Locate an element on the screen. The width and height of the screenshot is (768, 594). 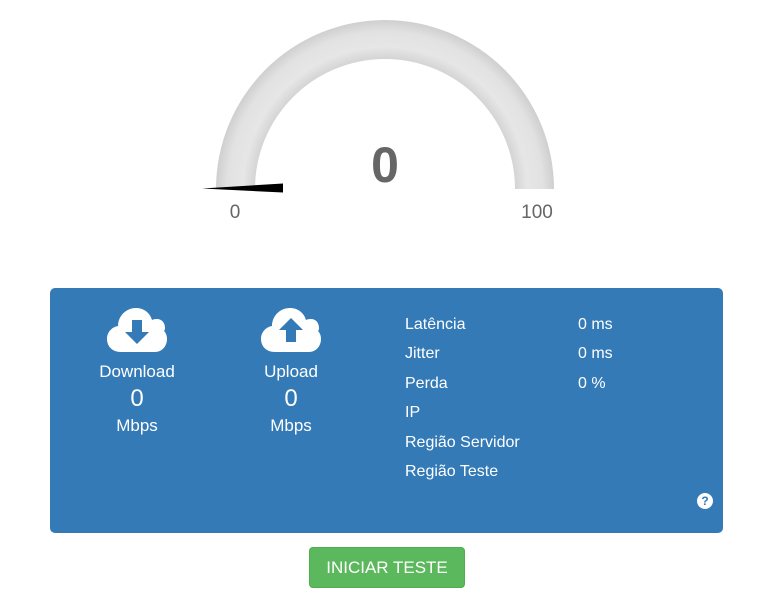
stat-label: Região Teste is located at coordinates (452, 471).